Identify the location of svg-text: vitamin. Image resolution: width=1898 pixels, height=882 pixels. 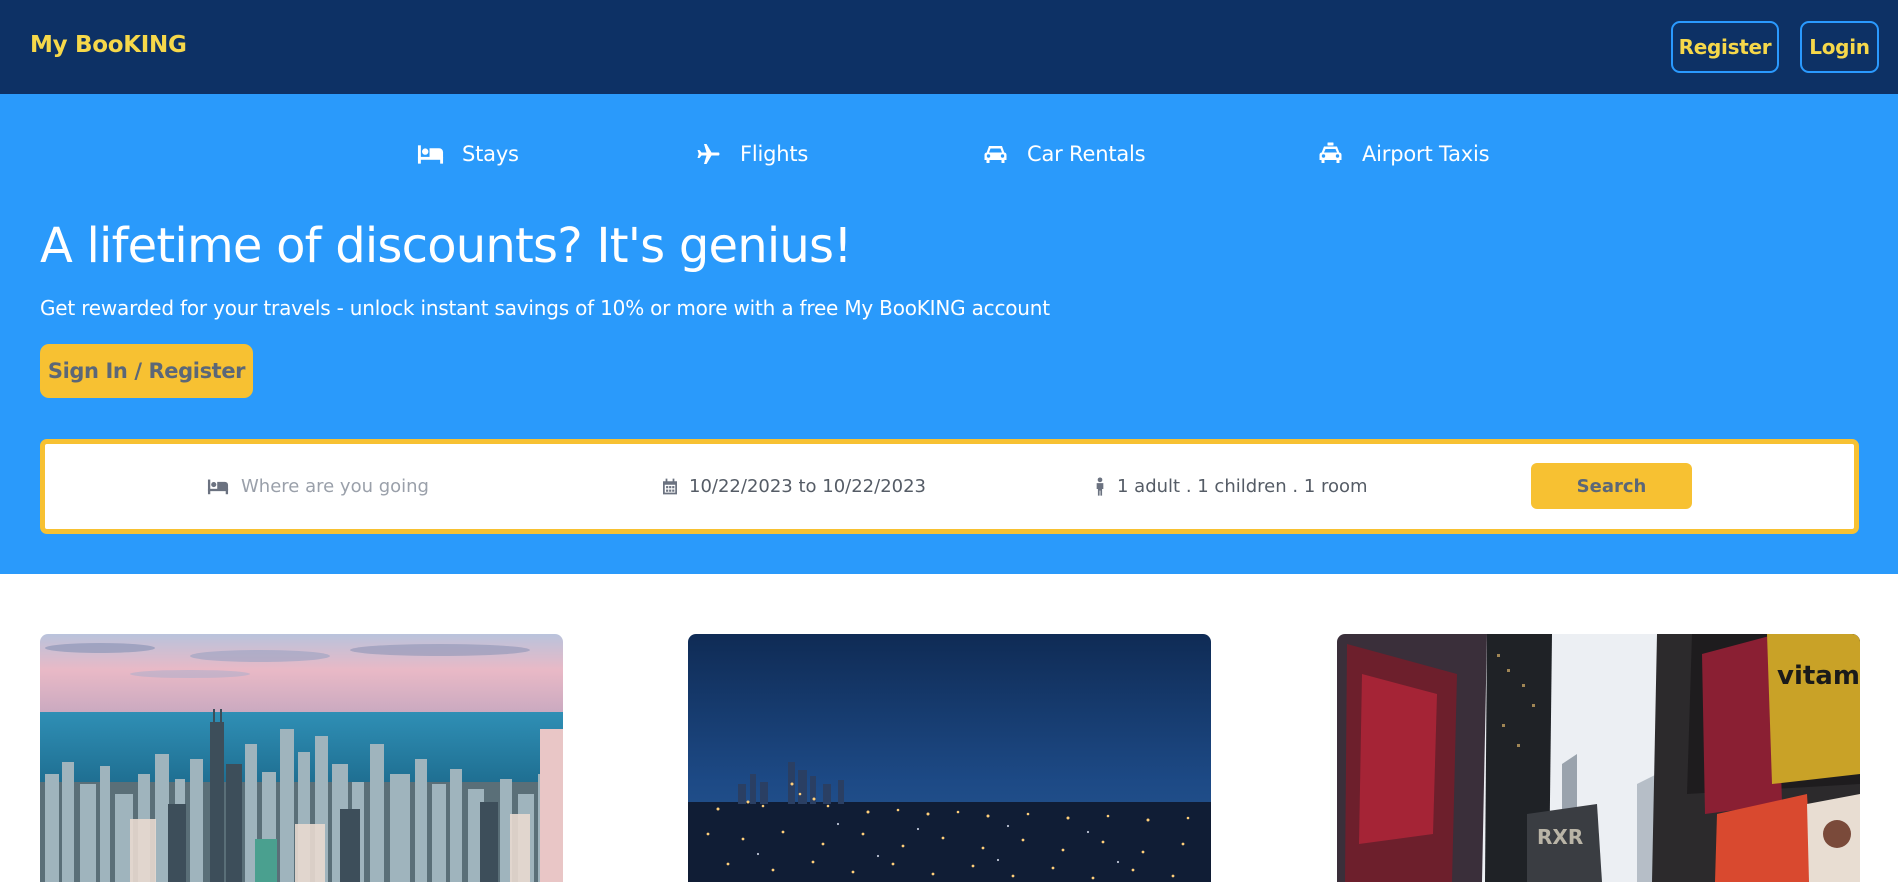
(1818, 676).